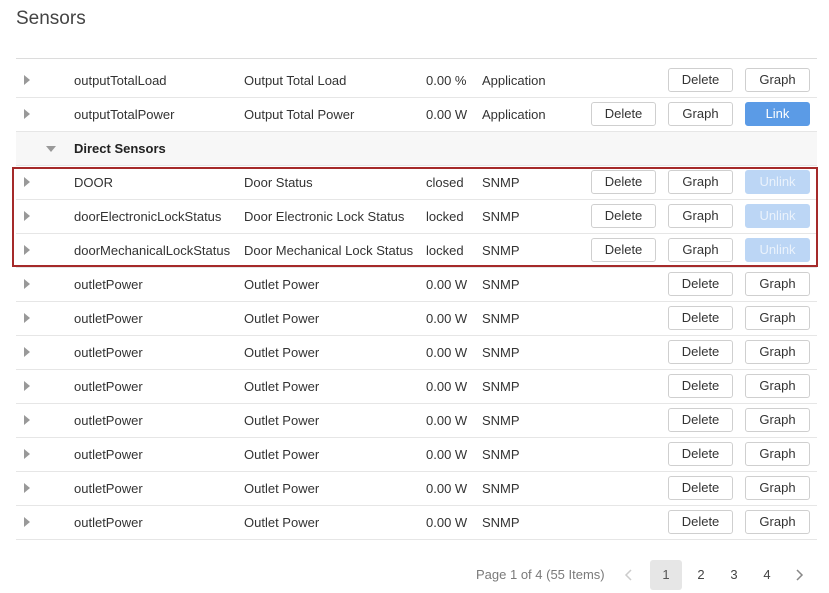 The image size is (829, 593). I want to click on sensor-name: doorElectronicLockStatus, so click(148, 216).